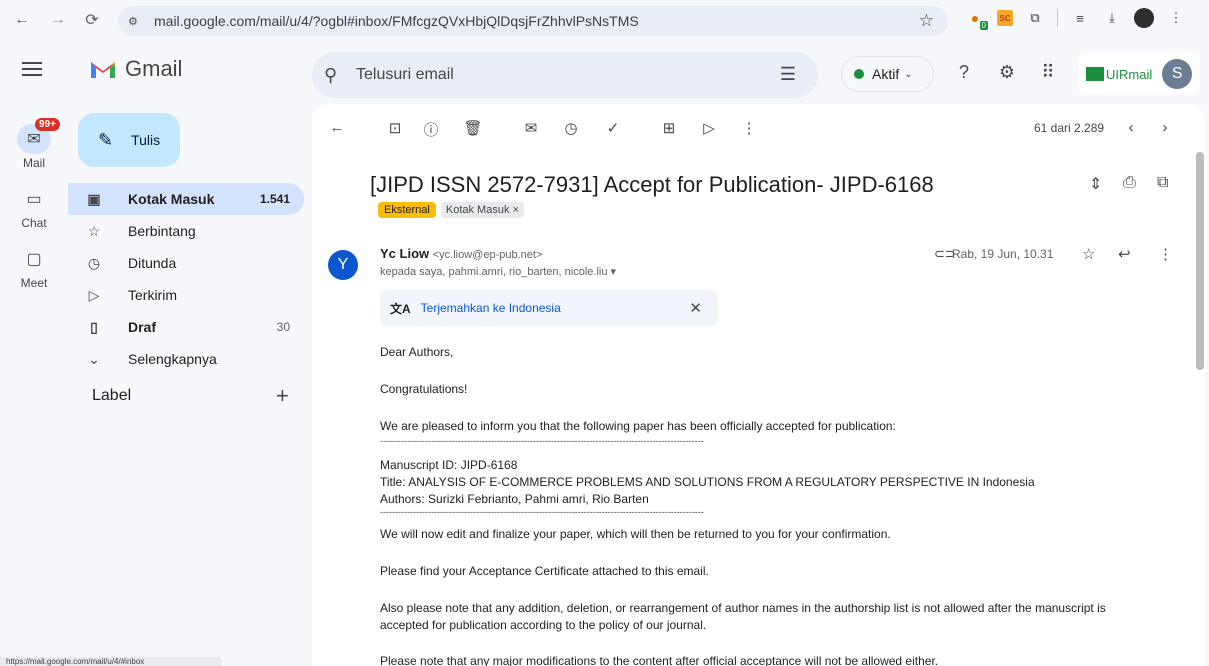  Describe the element at coordinates (146, 140) in the screenshot. I see `compose-label: Tulis` at that location.